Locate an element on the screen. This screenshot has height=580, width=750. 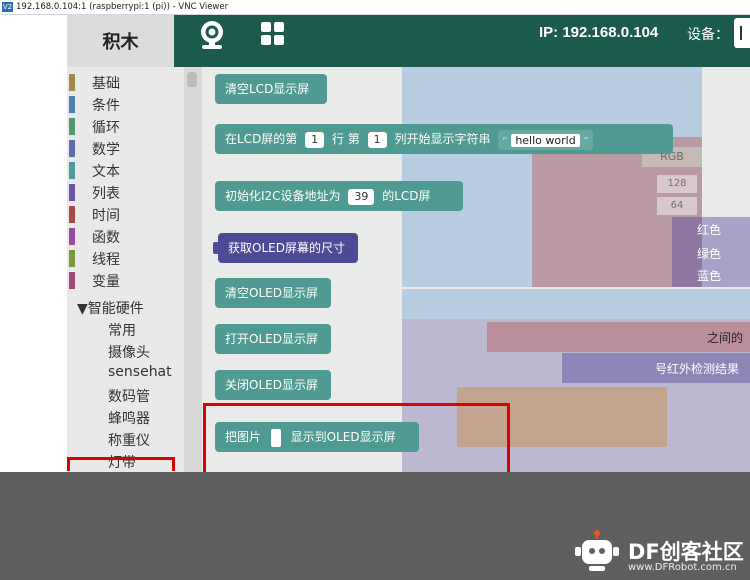
block-label: 列开始显示字符串 is located at coordinates (442, 139).